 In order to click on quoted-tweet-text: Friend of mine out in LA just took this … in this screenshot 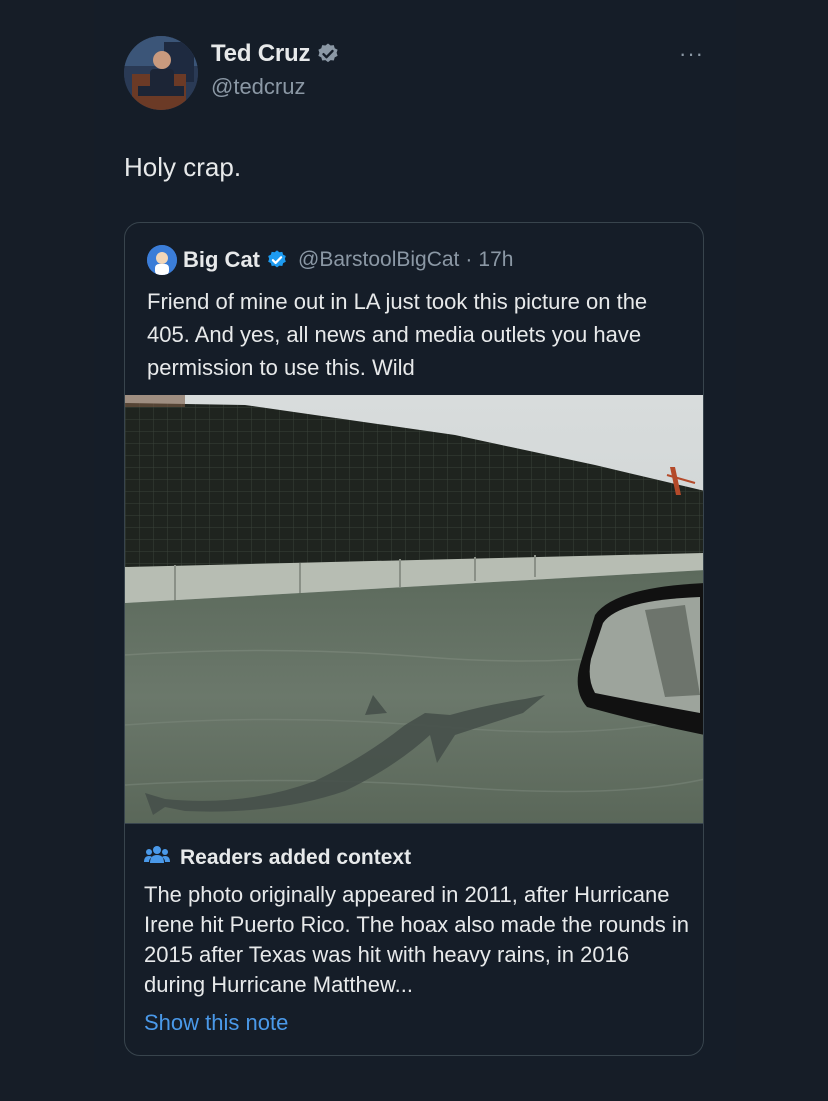, I will do `click(397, 334)`.